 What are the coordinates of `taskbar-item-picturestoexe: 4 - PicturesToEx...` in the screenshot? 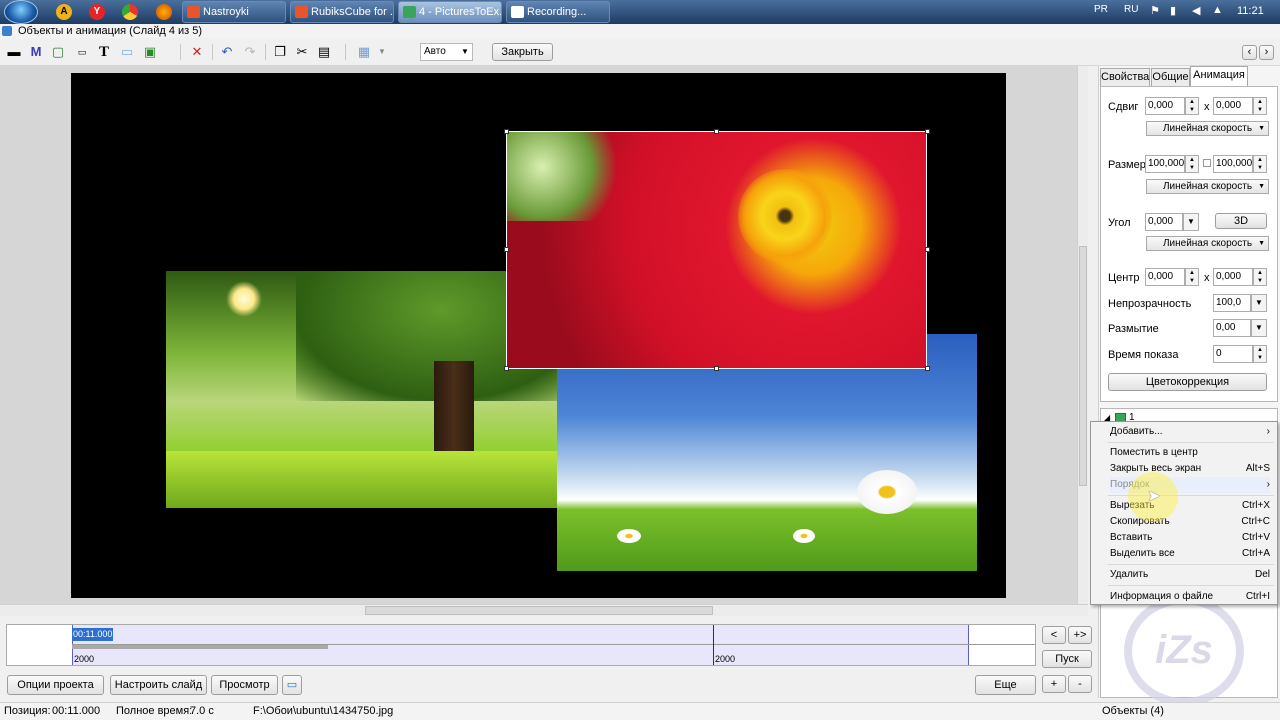 It's located at (450, 12).